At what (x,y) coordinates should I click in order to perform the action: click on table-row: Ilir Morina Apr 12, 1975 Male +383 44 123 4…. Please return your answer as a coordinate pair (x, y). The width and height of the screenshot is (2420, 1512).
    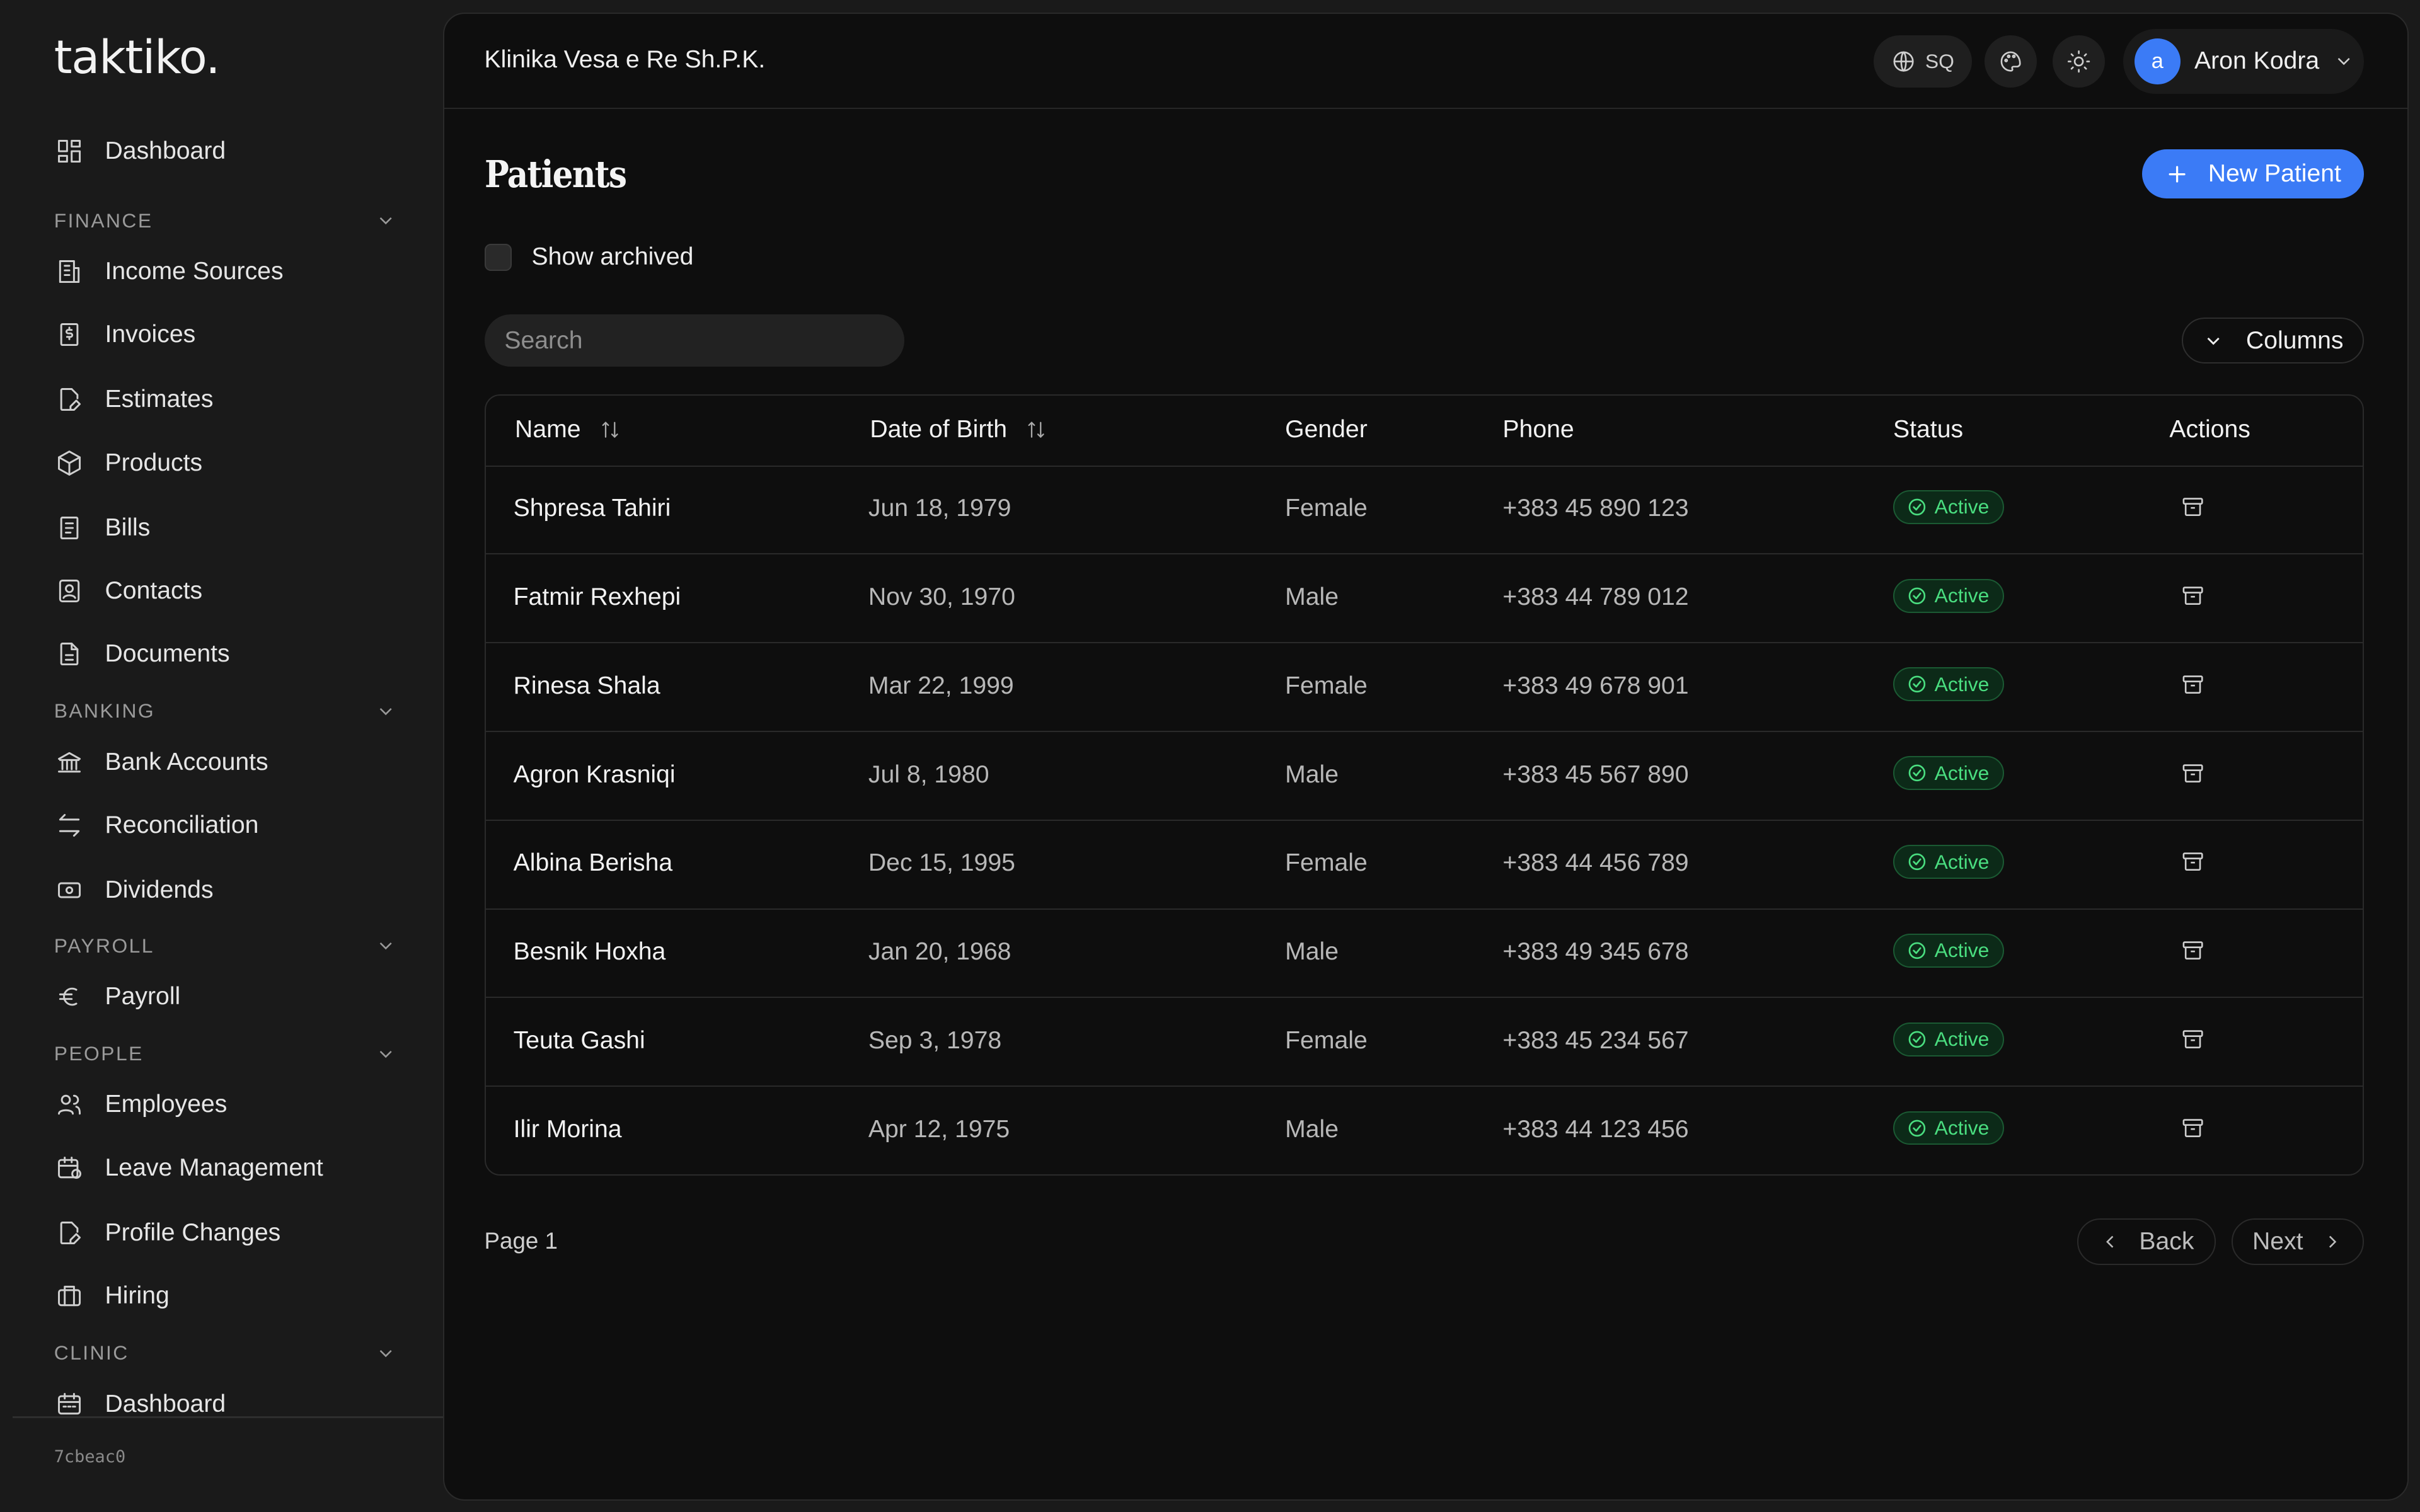
    Looking at the image, I should click on (1425, 1130).